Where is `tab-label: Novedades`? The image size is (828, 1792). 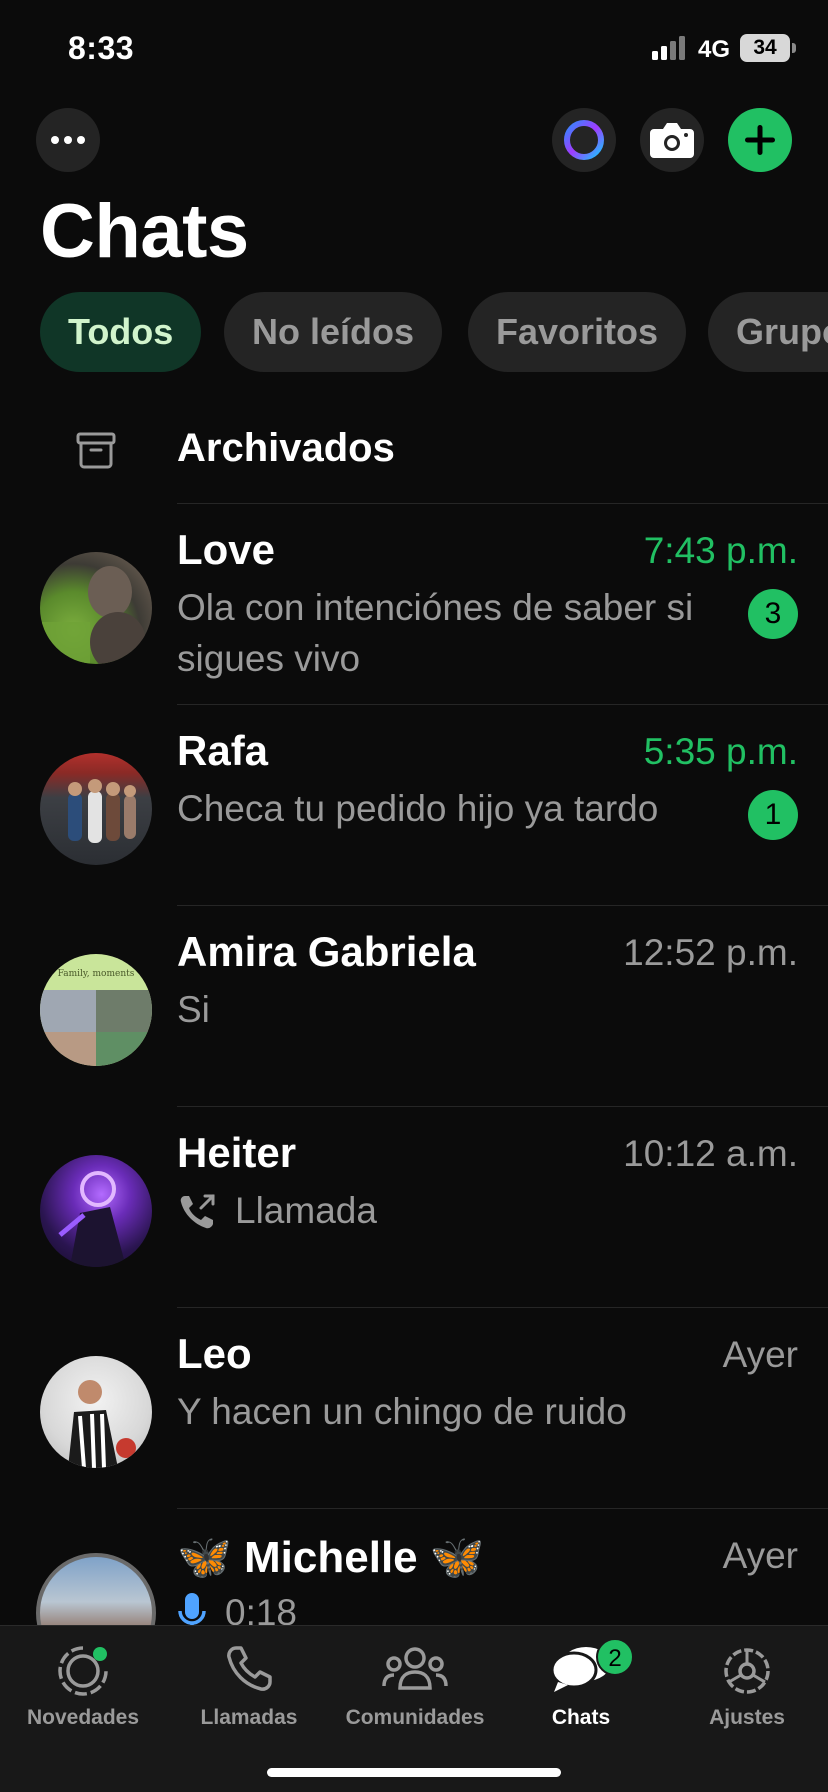 tab-label: Novedades is located at coordinates (83, 1717).